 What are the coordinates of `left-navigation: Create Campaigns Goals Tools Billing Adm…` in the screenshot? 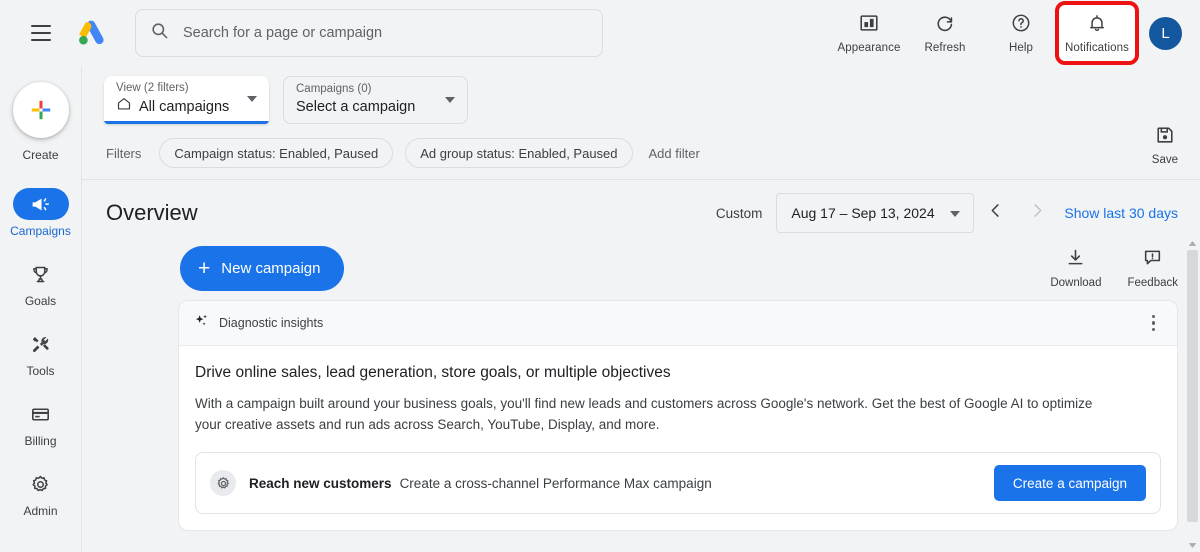 It's located at (41, 309).